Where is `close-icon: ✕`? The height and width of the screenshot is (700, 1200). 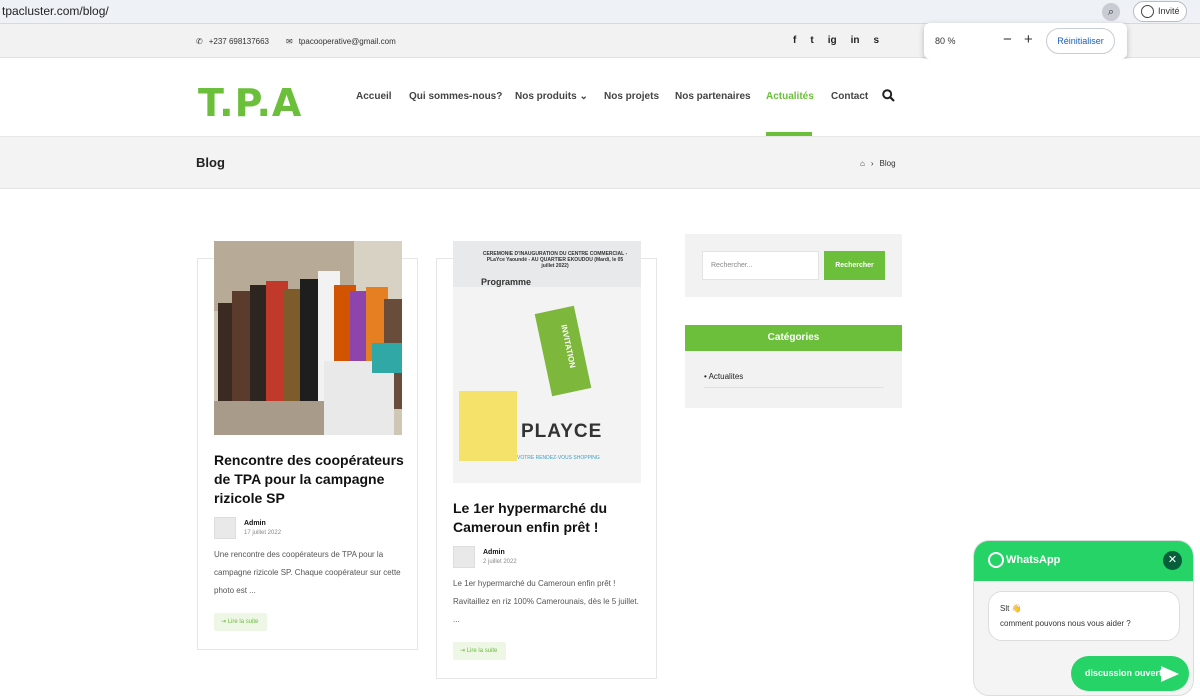
close-icon: ✕ is located at coordinates (1172, 560).